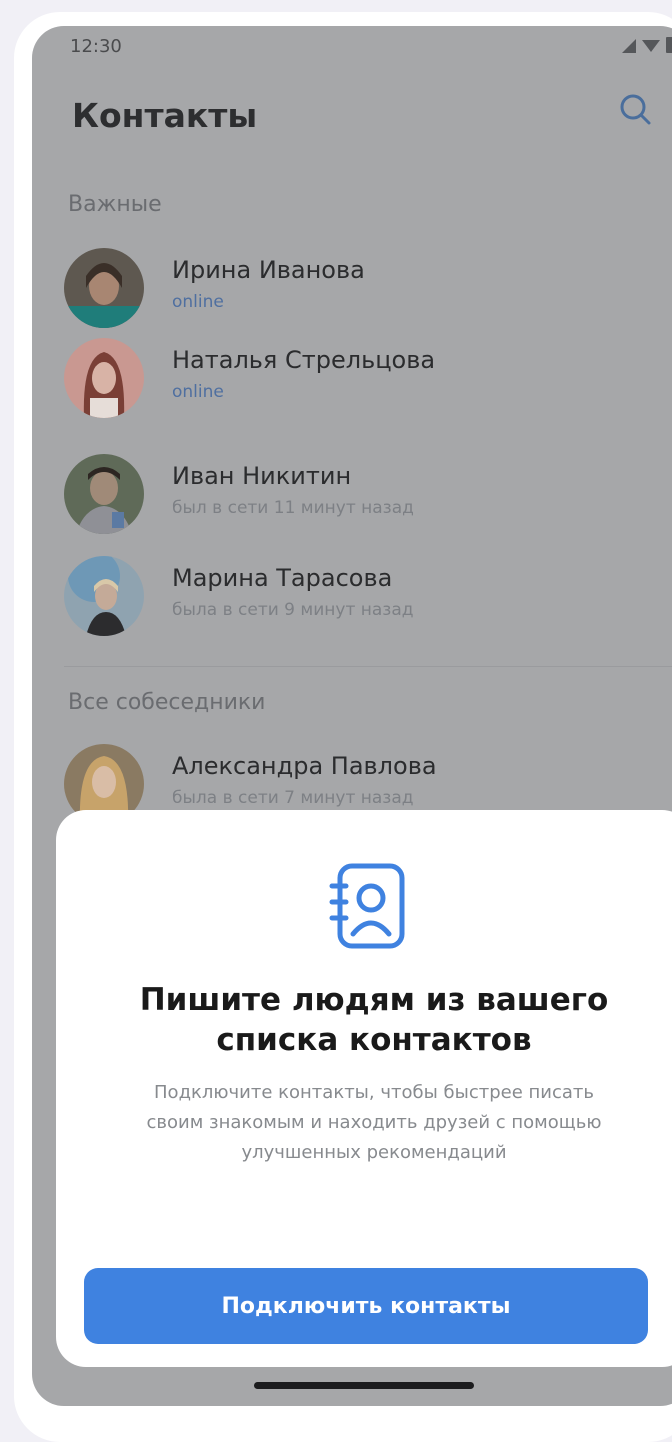 The width and height of the screenshot is (672, 1442). I want to click on signal-icon, so click(629, 46).